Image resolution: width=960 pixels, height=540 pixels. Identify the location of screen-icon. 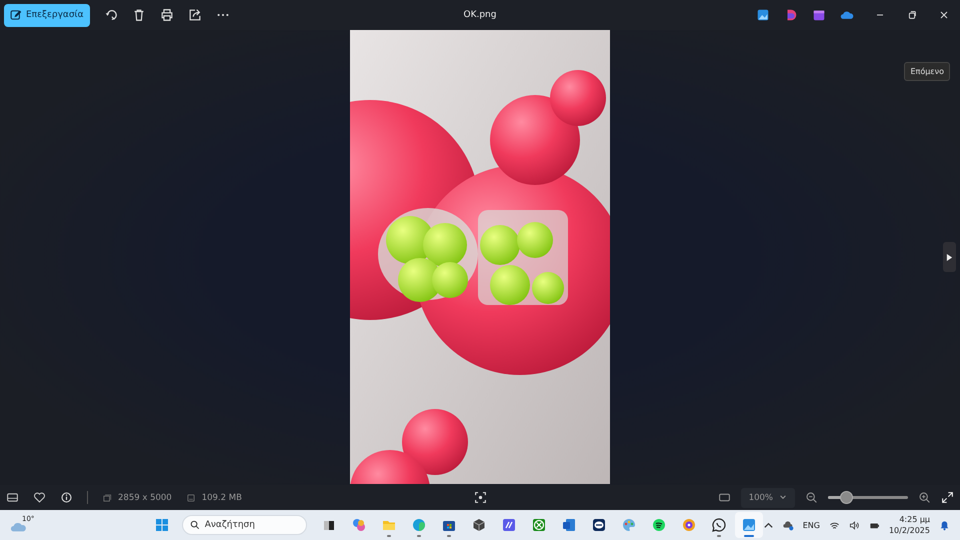
(724, 497).